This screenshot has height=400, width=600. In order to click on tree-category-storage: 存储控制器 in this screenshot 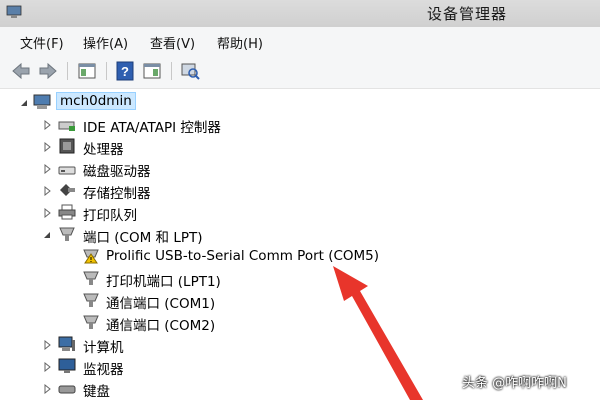, I will do `click(150, 191)`.